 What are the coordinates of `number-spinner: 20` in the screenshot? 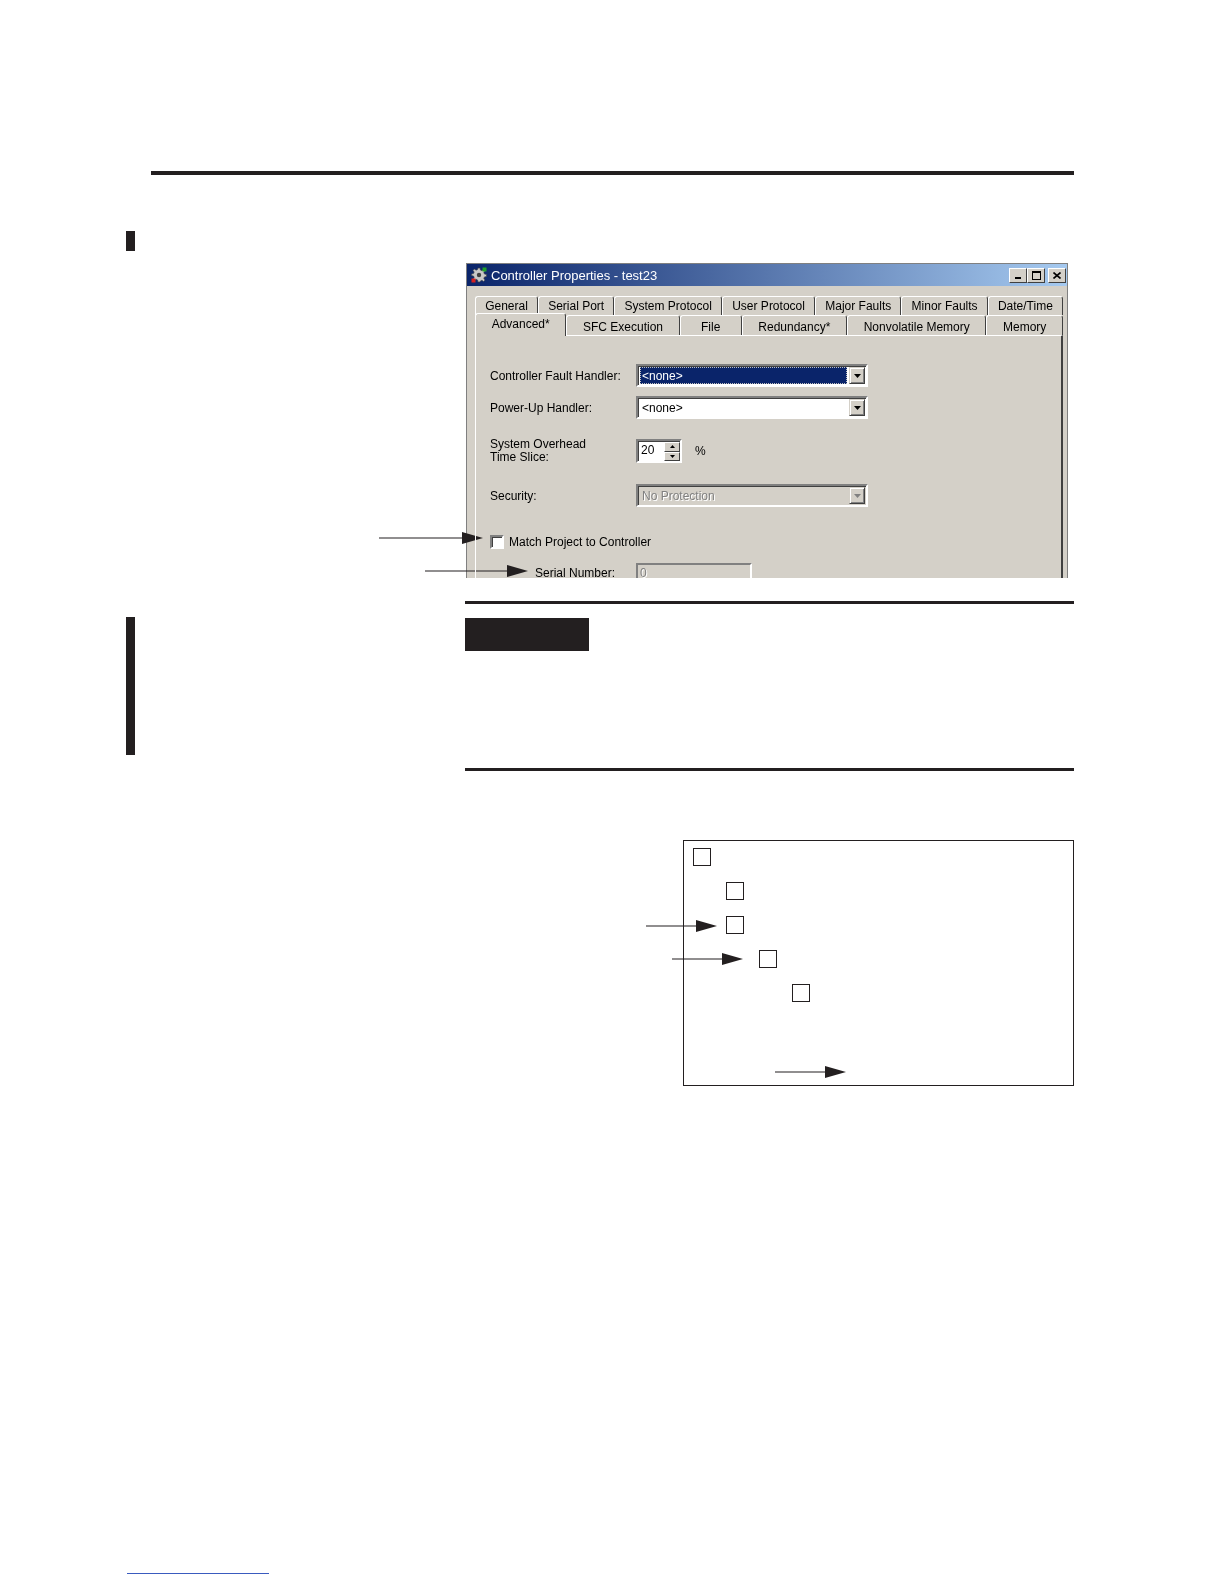 It's located at (659, 451).